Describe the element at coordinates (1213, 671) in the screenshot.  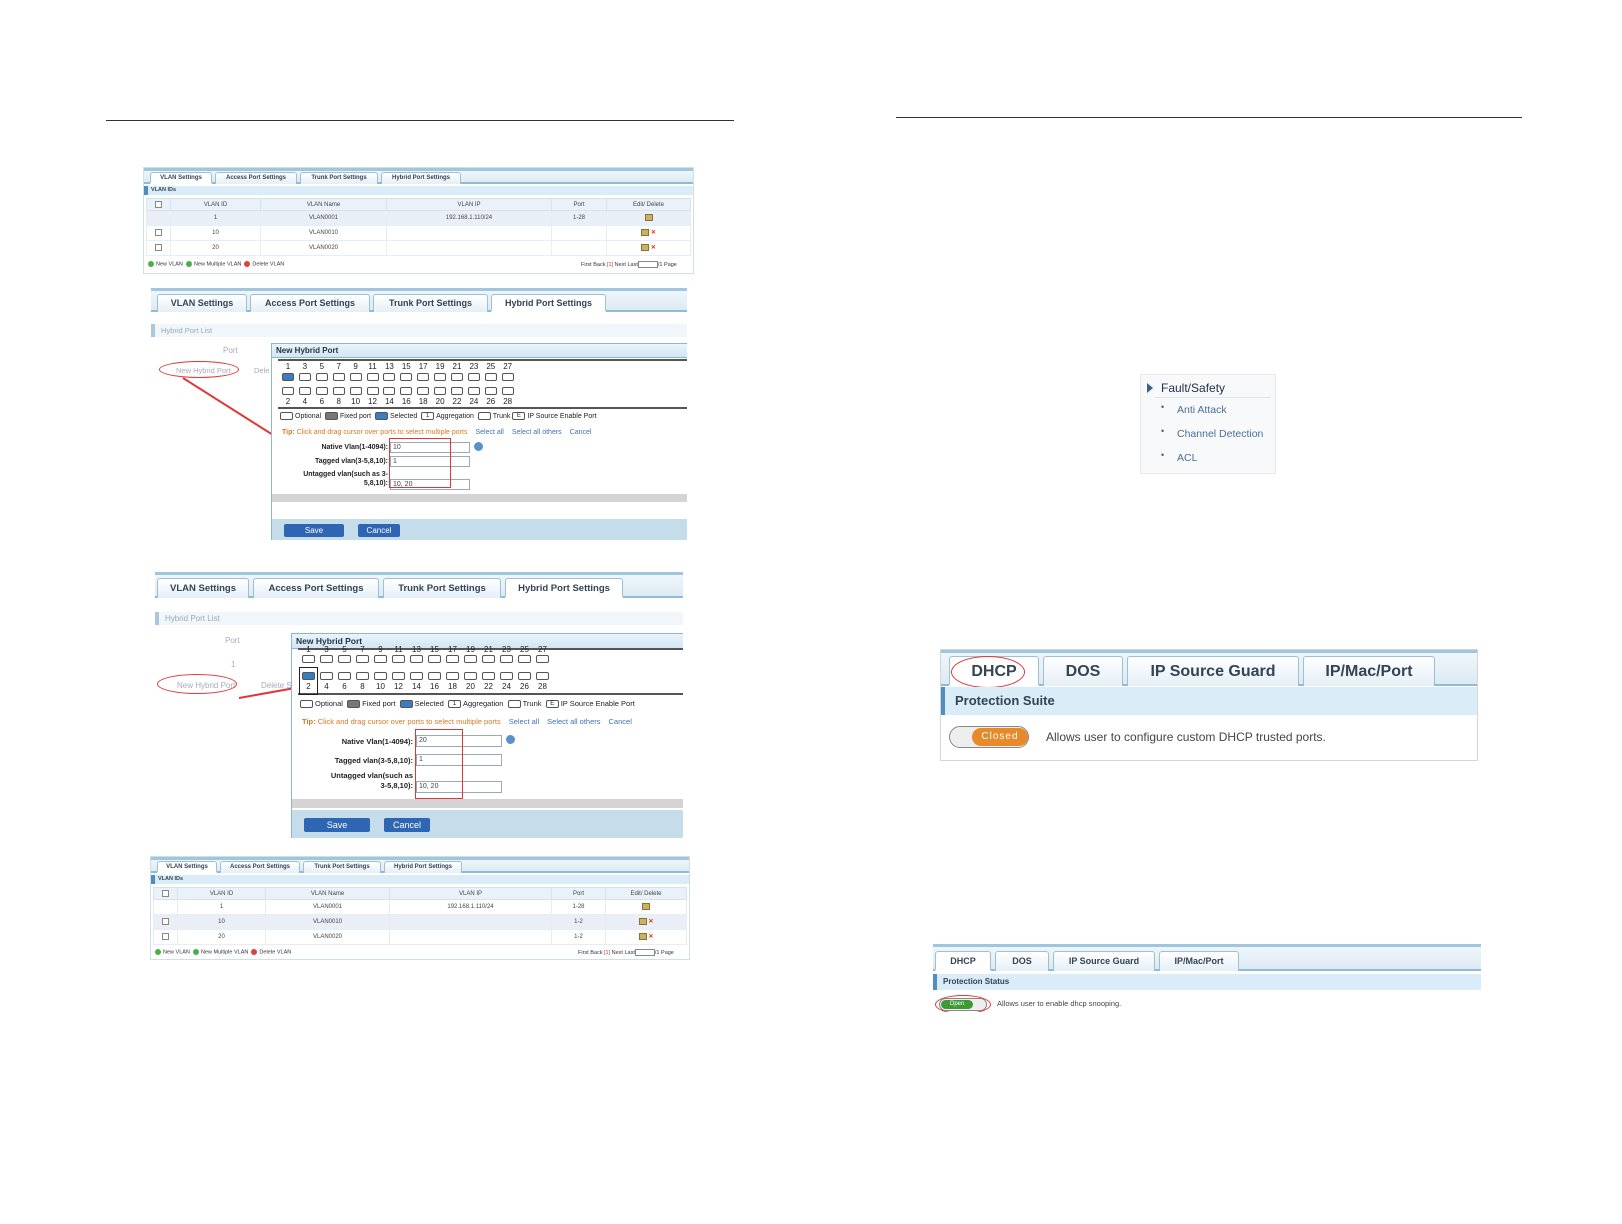
I see `tab-ip-source-guard: IP Source Guard` at that location.